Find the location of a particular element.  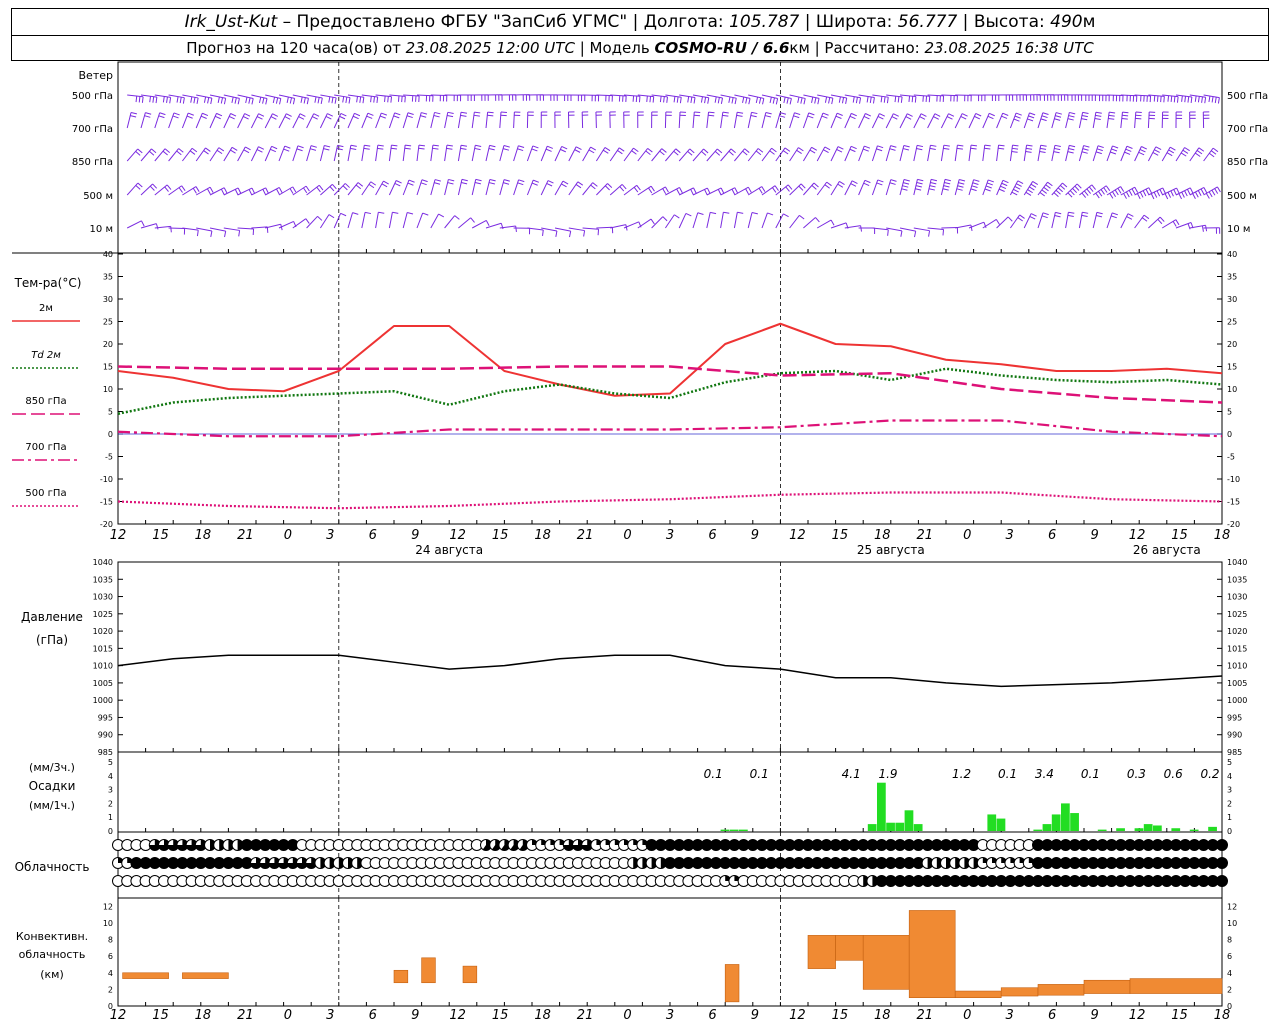

precip-total-label: 3.4 is located at coordinates (1044, 774).